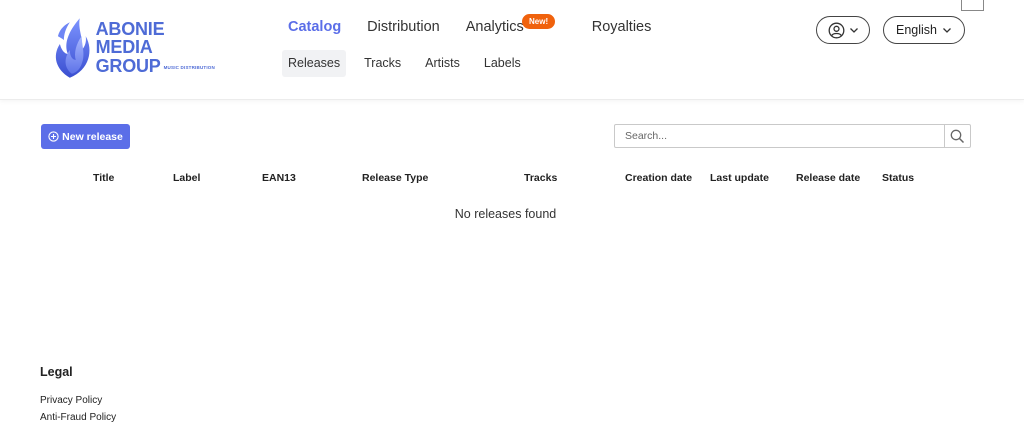 The height and width of the screenshot is (434, 1024). I want to click on column-last-update: Last update, so click(739, 178).